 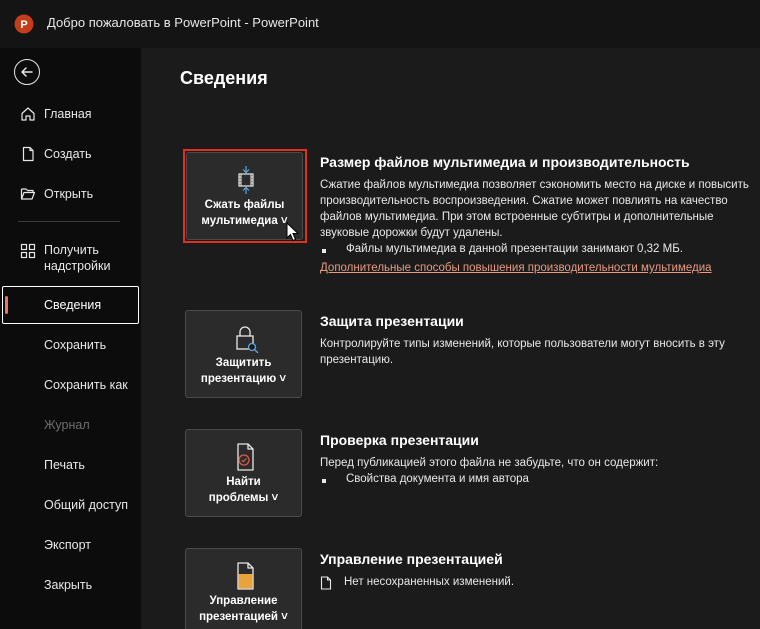 I want to click on sidebar-item-close: Закрыть, so click(x=70, y=585).